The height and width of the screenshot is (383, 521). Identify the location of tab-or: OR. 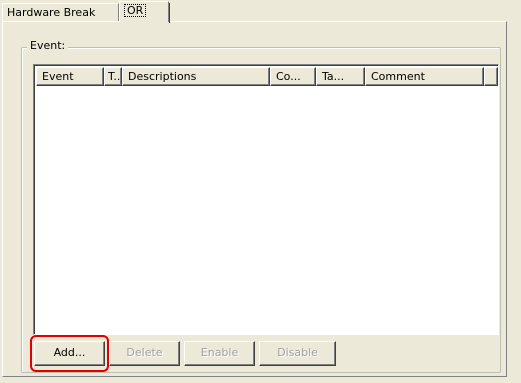
(144, 12).